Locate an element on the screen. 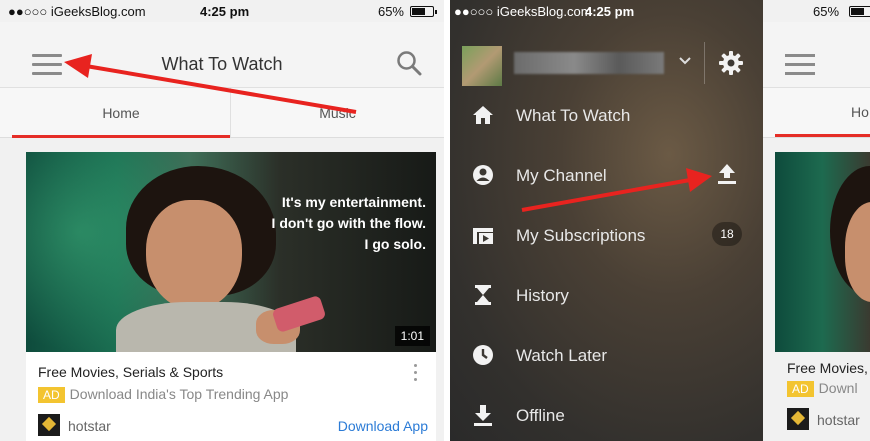 The width and height of the screenshot is (870, 441). drawer-item-label: Watch Later is located at coordinates (562, 355).